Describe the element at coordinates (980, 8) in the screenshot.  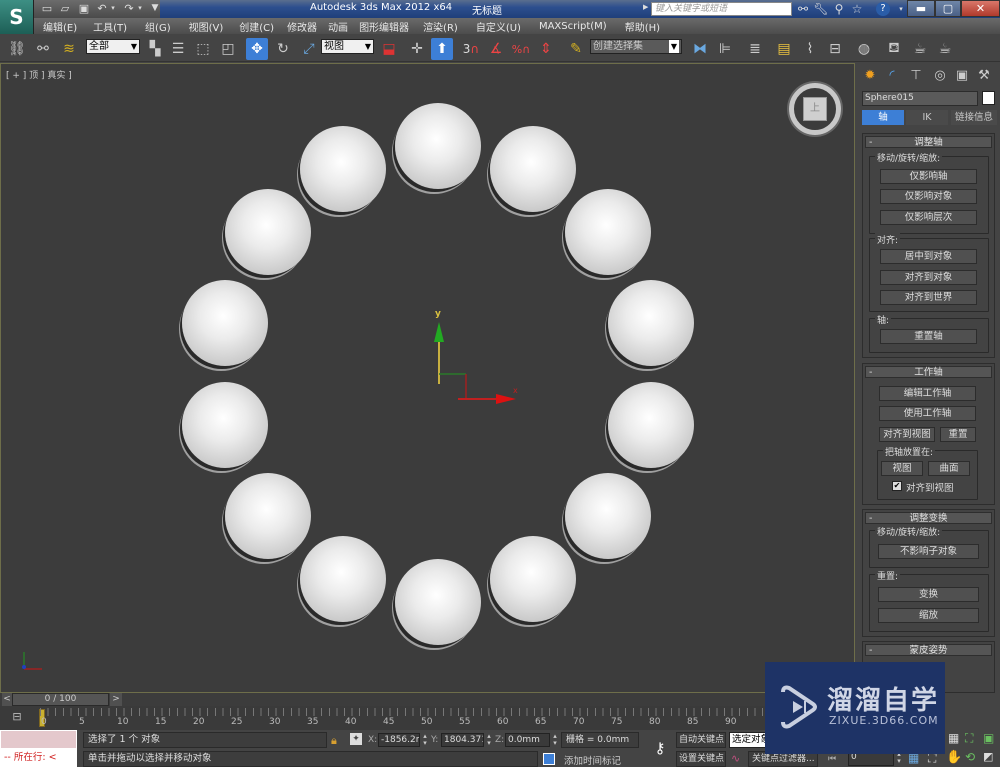
I see `close-button: ✕` at that location.